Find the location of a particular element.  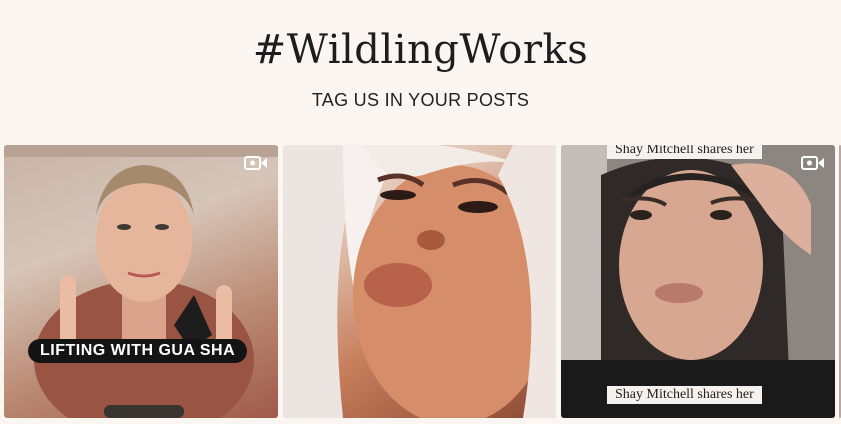

page-title: #WildlingWorks is located at coordinates (420, 50).